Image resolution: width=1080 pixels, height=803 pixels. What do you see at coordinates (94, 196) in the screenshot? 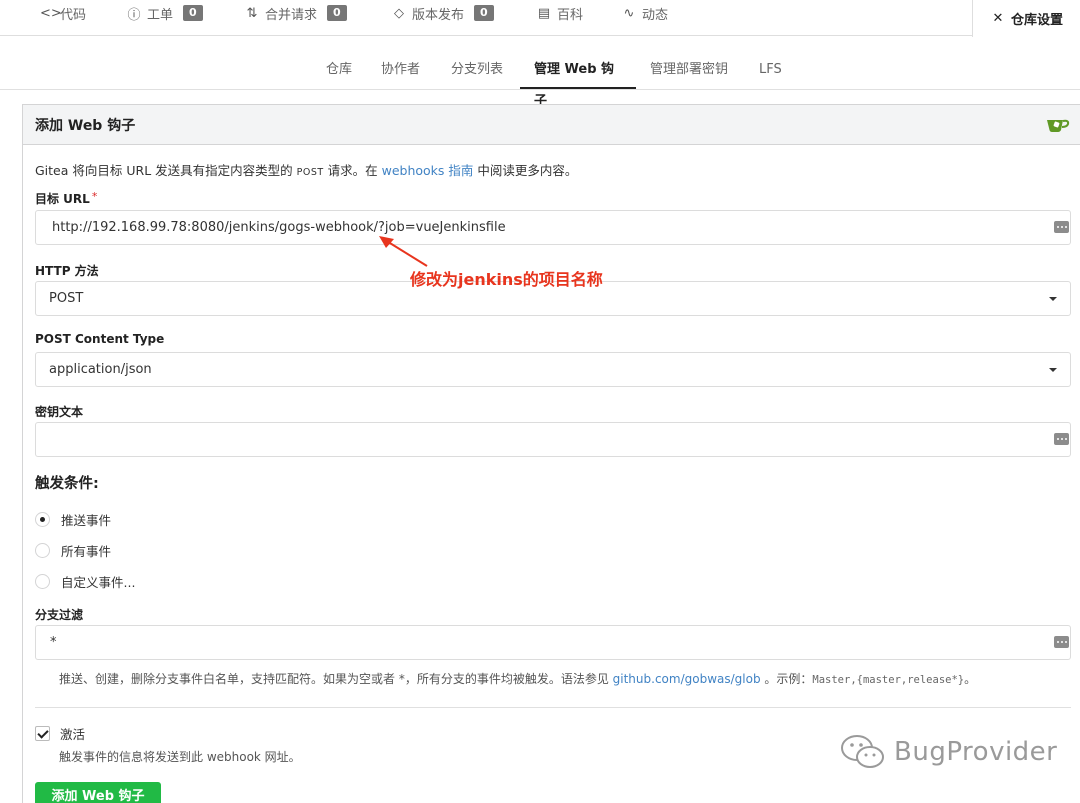
I see `required-mark: *` at bounding box center [94, 196].